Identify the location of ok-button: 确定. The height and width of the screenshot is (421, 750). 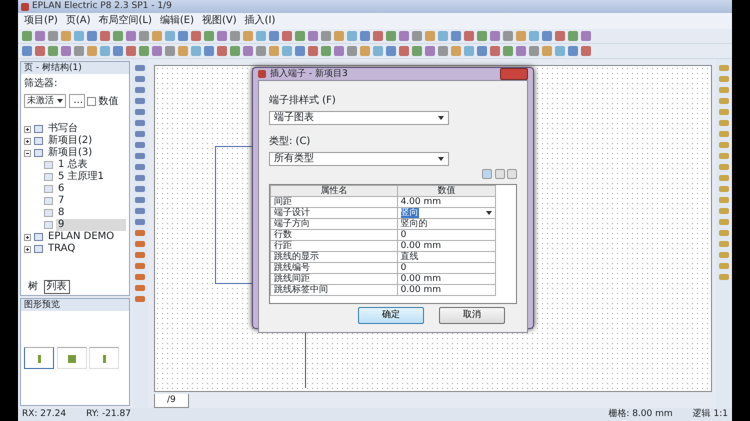
(391, 315).